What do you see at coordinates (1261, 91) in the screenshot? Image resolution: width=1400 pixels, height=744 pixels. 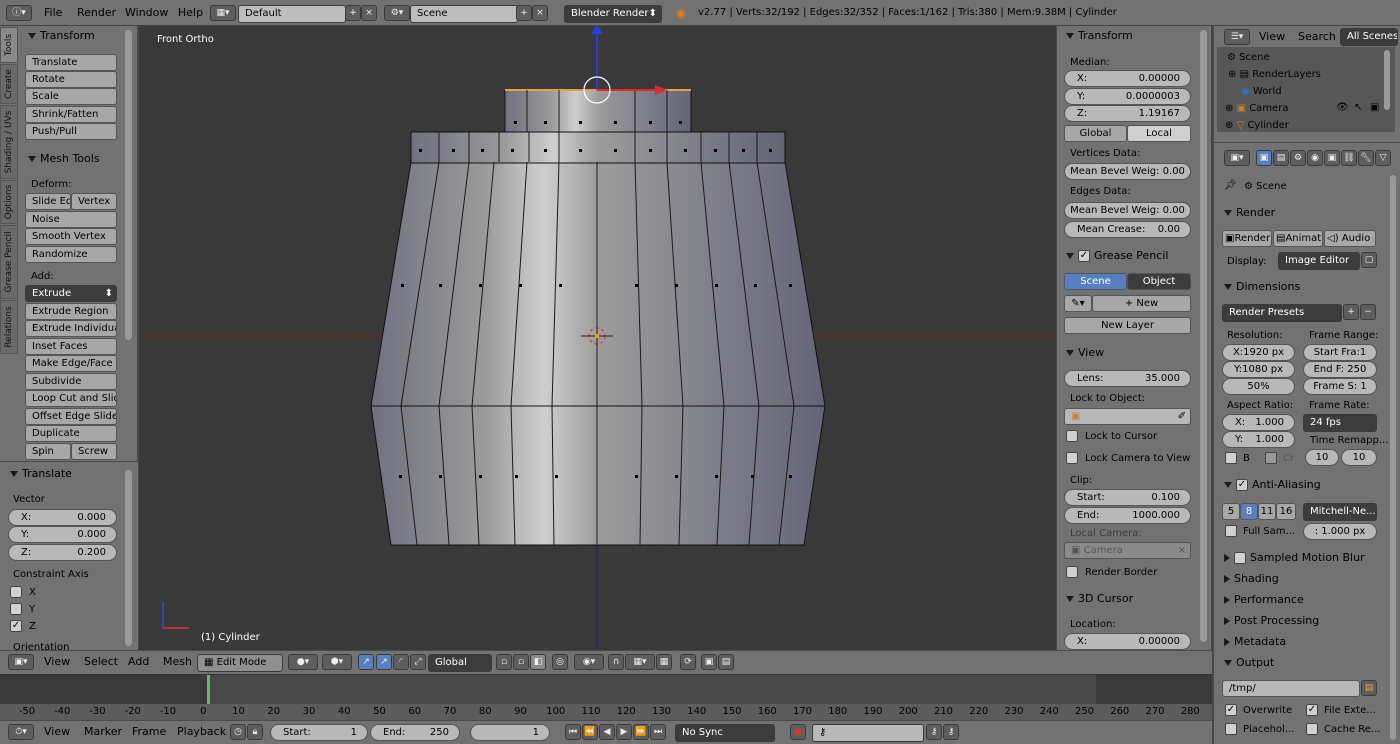 I see `outliner-world: ◉ World` at bounding box center [1261, 91].